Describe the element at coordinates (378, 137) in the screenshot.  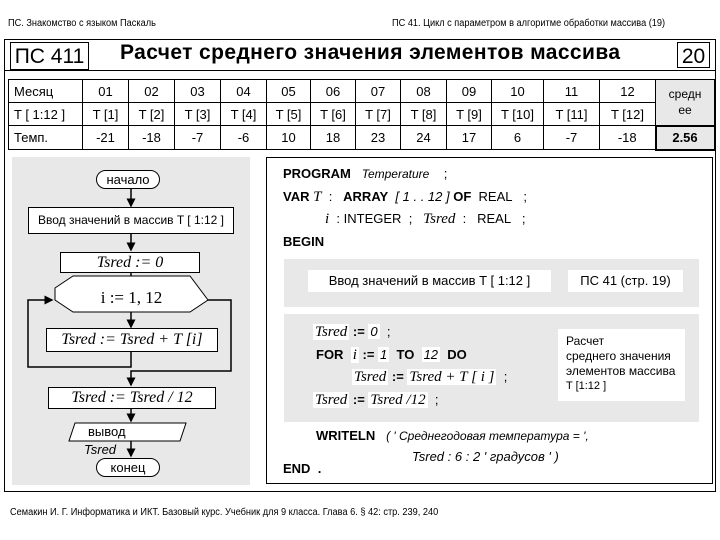
I see `cell: 23` at that location.